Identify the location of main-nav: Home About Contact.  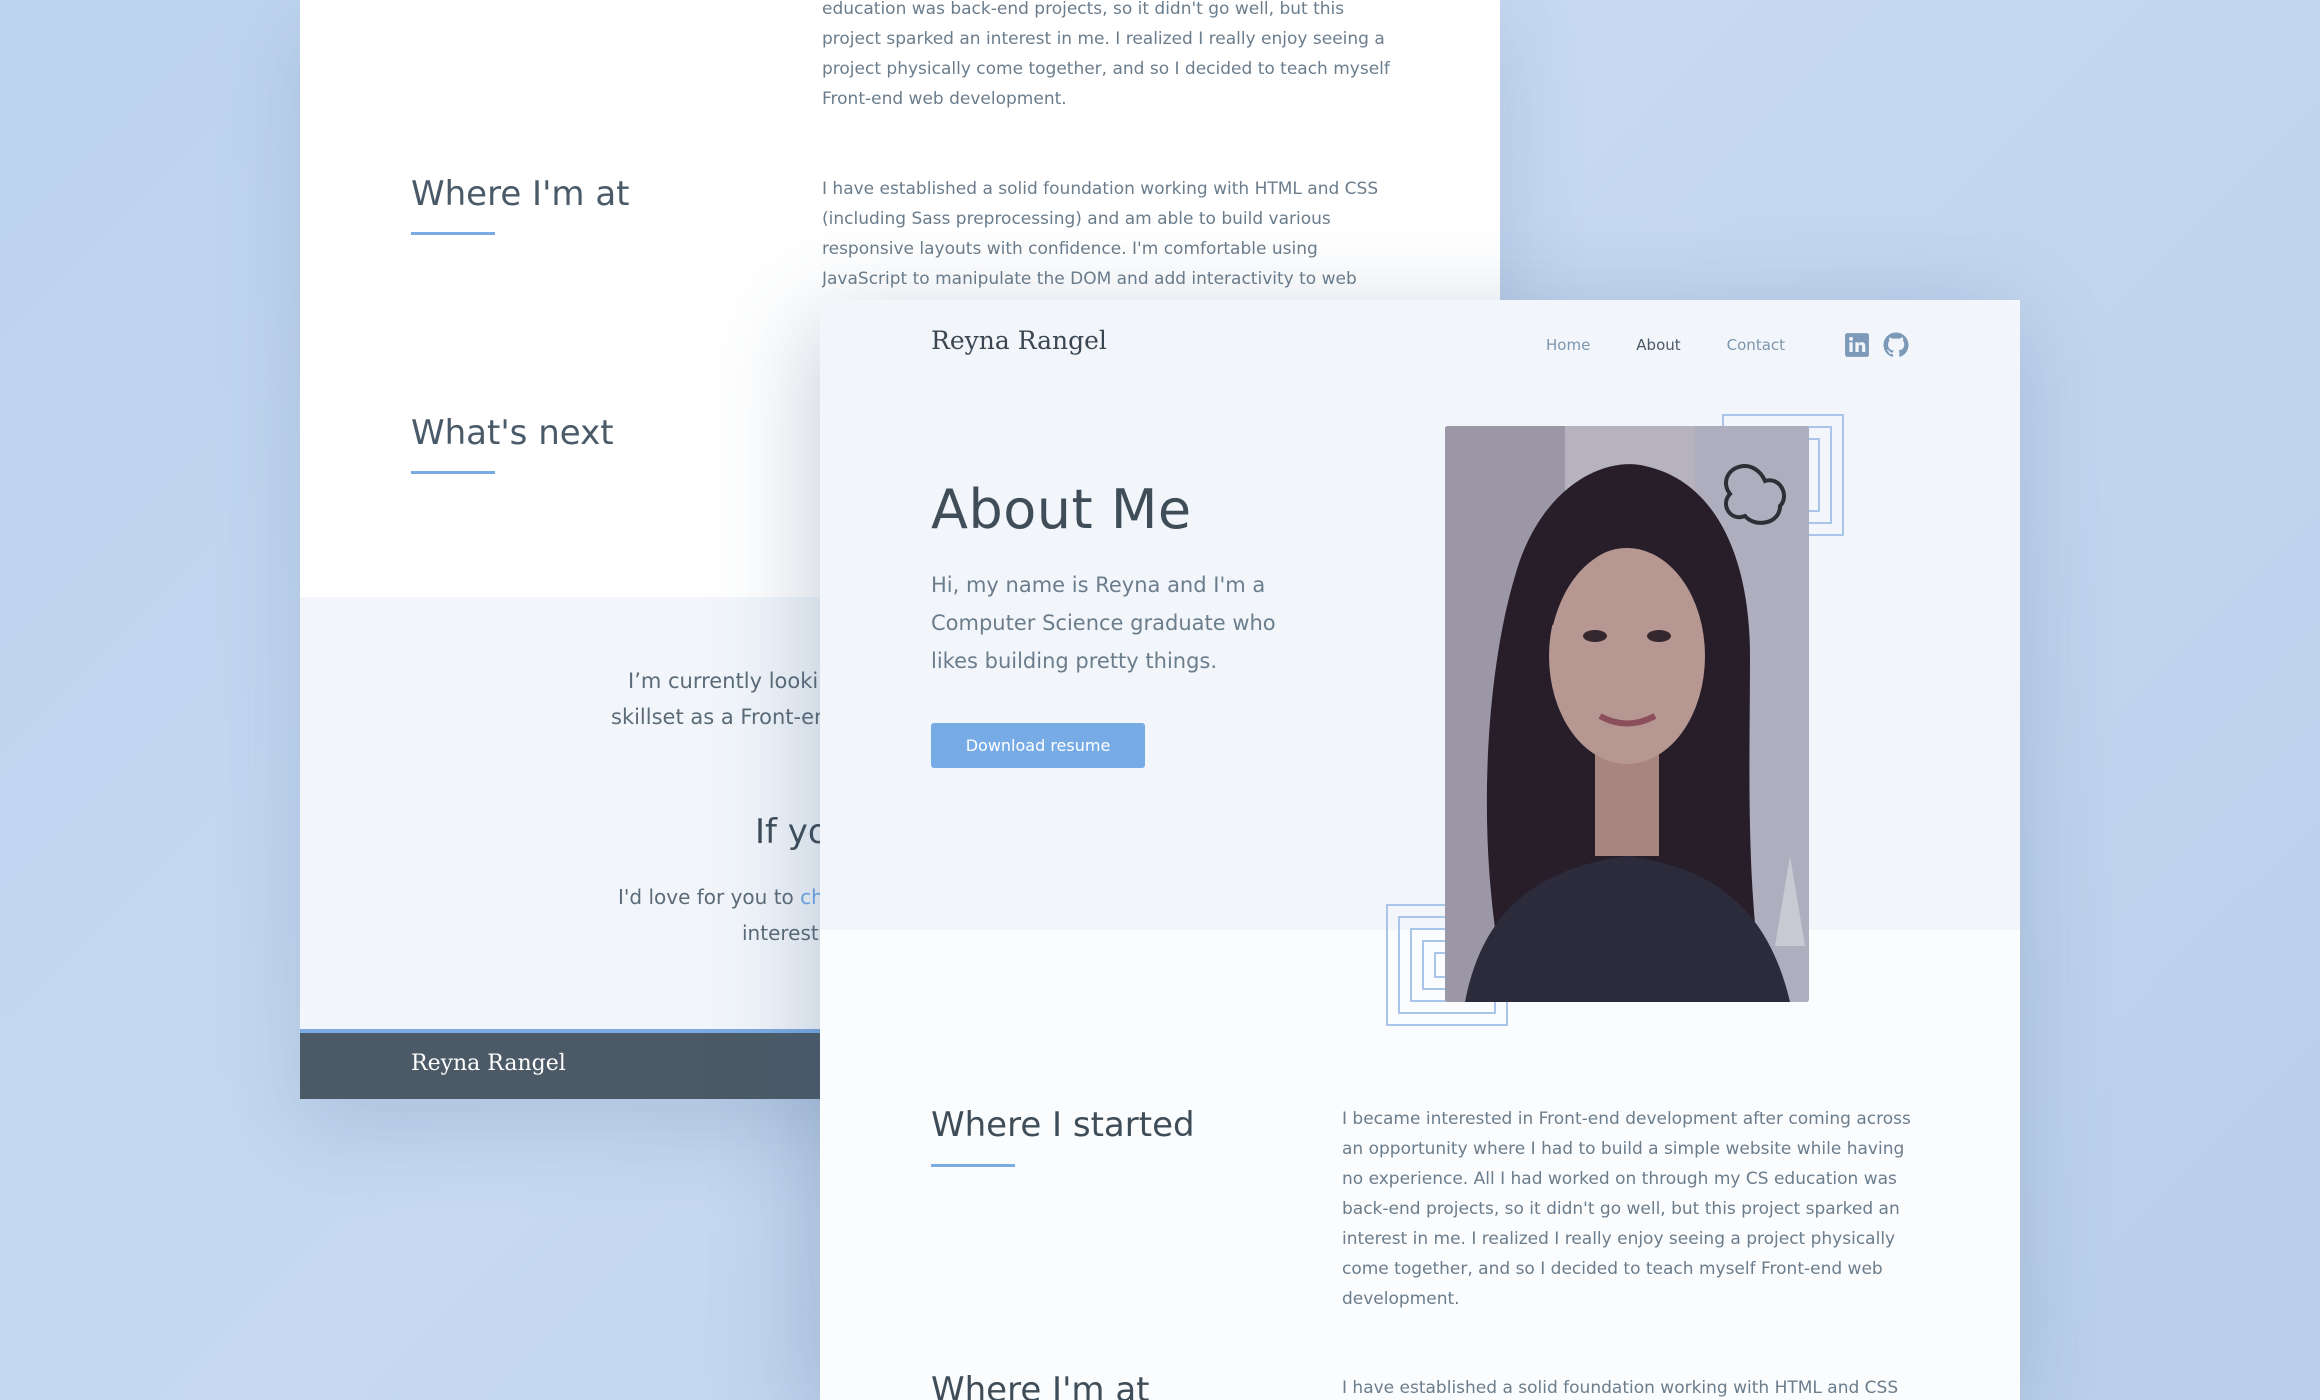
(1665, 345).